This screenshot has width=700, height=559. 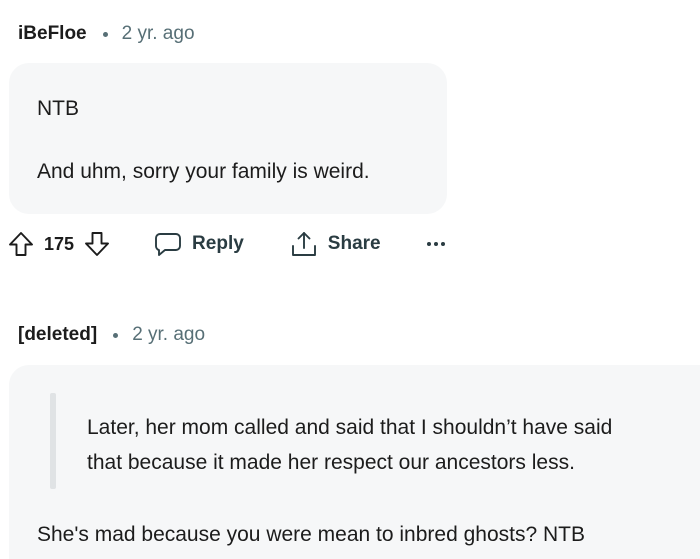 I want to click on comment-action-bar: 175 Reply Share, so click(x=226, y=244).